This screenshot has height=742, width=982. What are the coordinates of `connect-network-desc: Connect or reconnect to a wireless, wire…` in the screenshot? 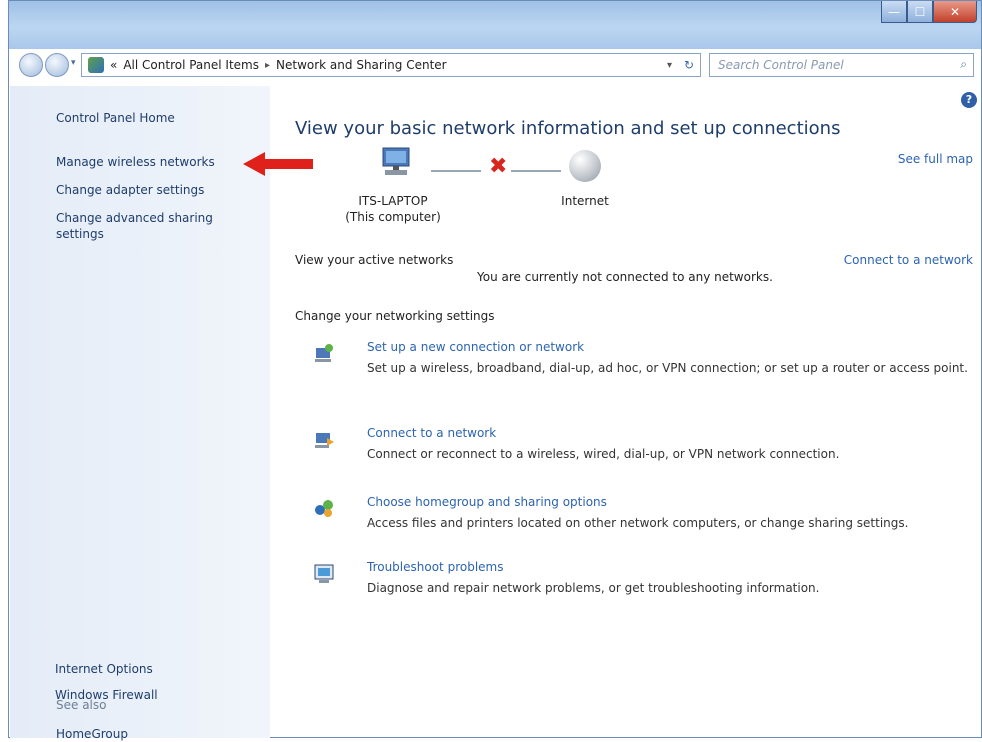 It's located at (603, 454).